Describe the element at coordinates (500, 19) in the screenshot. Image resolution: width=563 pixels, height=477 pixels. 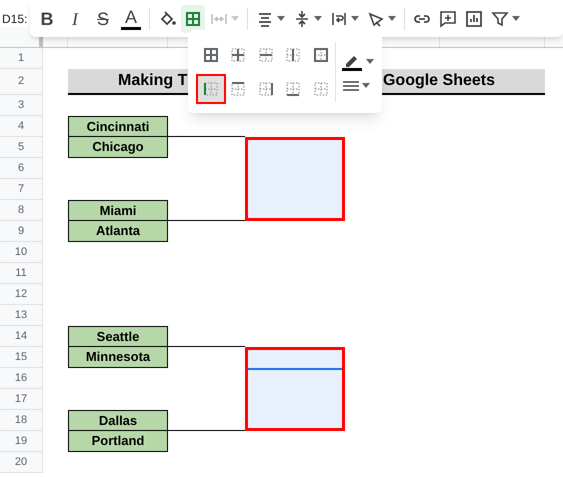
I see `filter-icon` at that location.